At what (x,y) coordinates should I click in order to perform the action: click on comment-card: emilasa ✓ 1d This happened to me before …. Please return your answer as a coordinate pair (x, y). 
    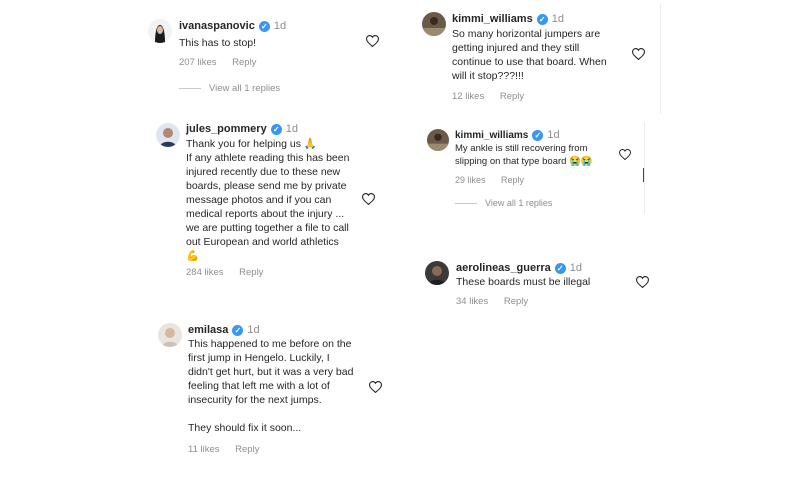
    Looking at the image, I should click on (273, 389).